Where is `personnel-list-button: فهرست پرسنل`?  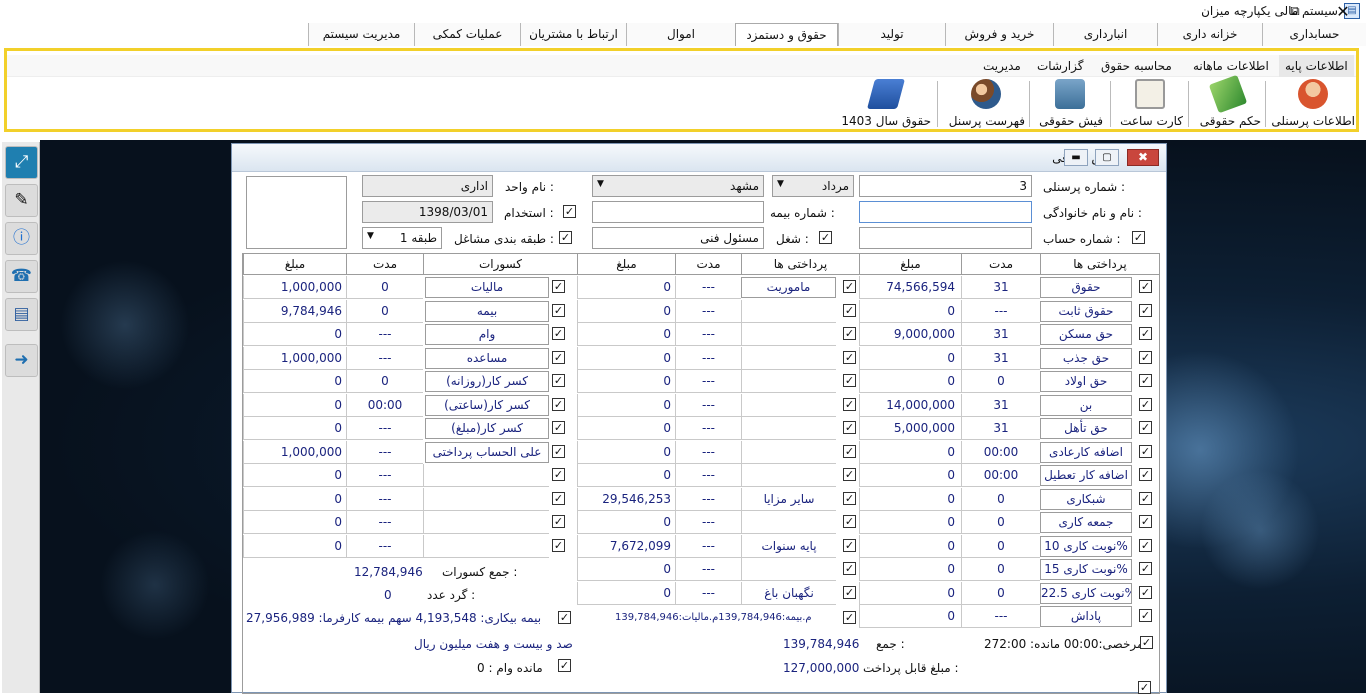
personnel-list-button: فهرست پرسنل is located at coordinates (984, 104).